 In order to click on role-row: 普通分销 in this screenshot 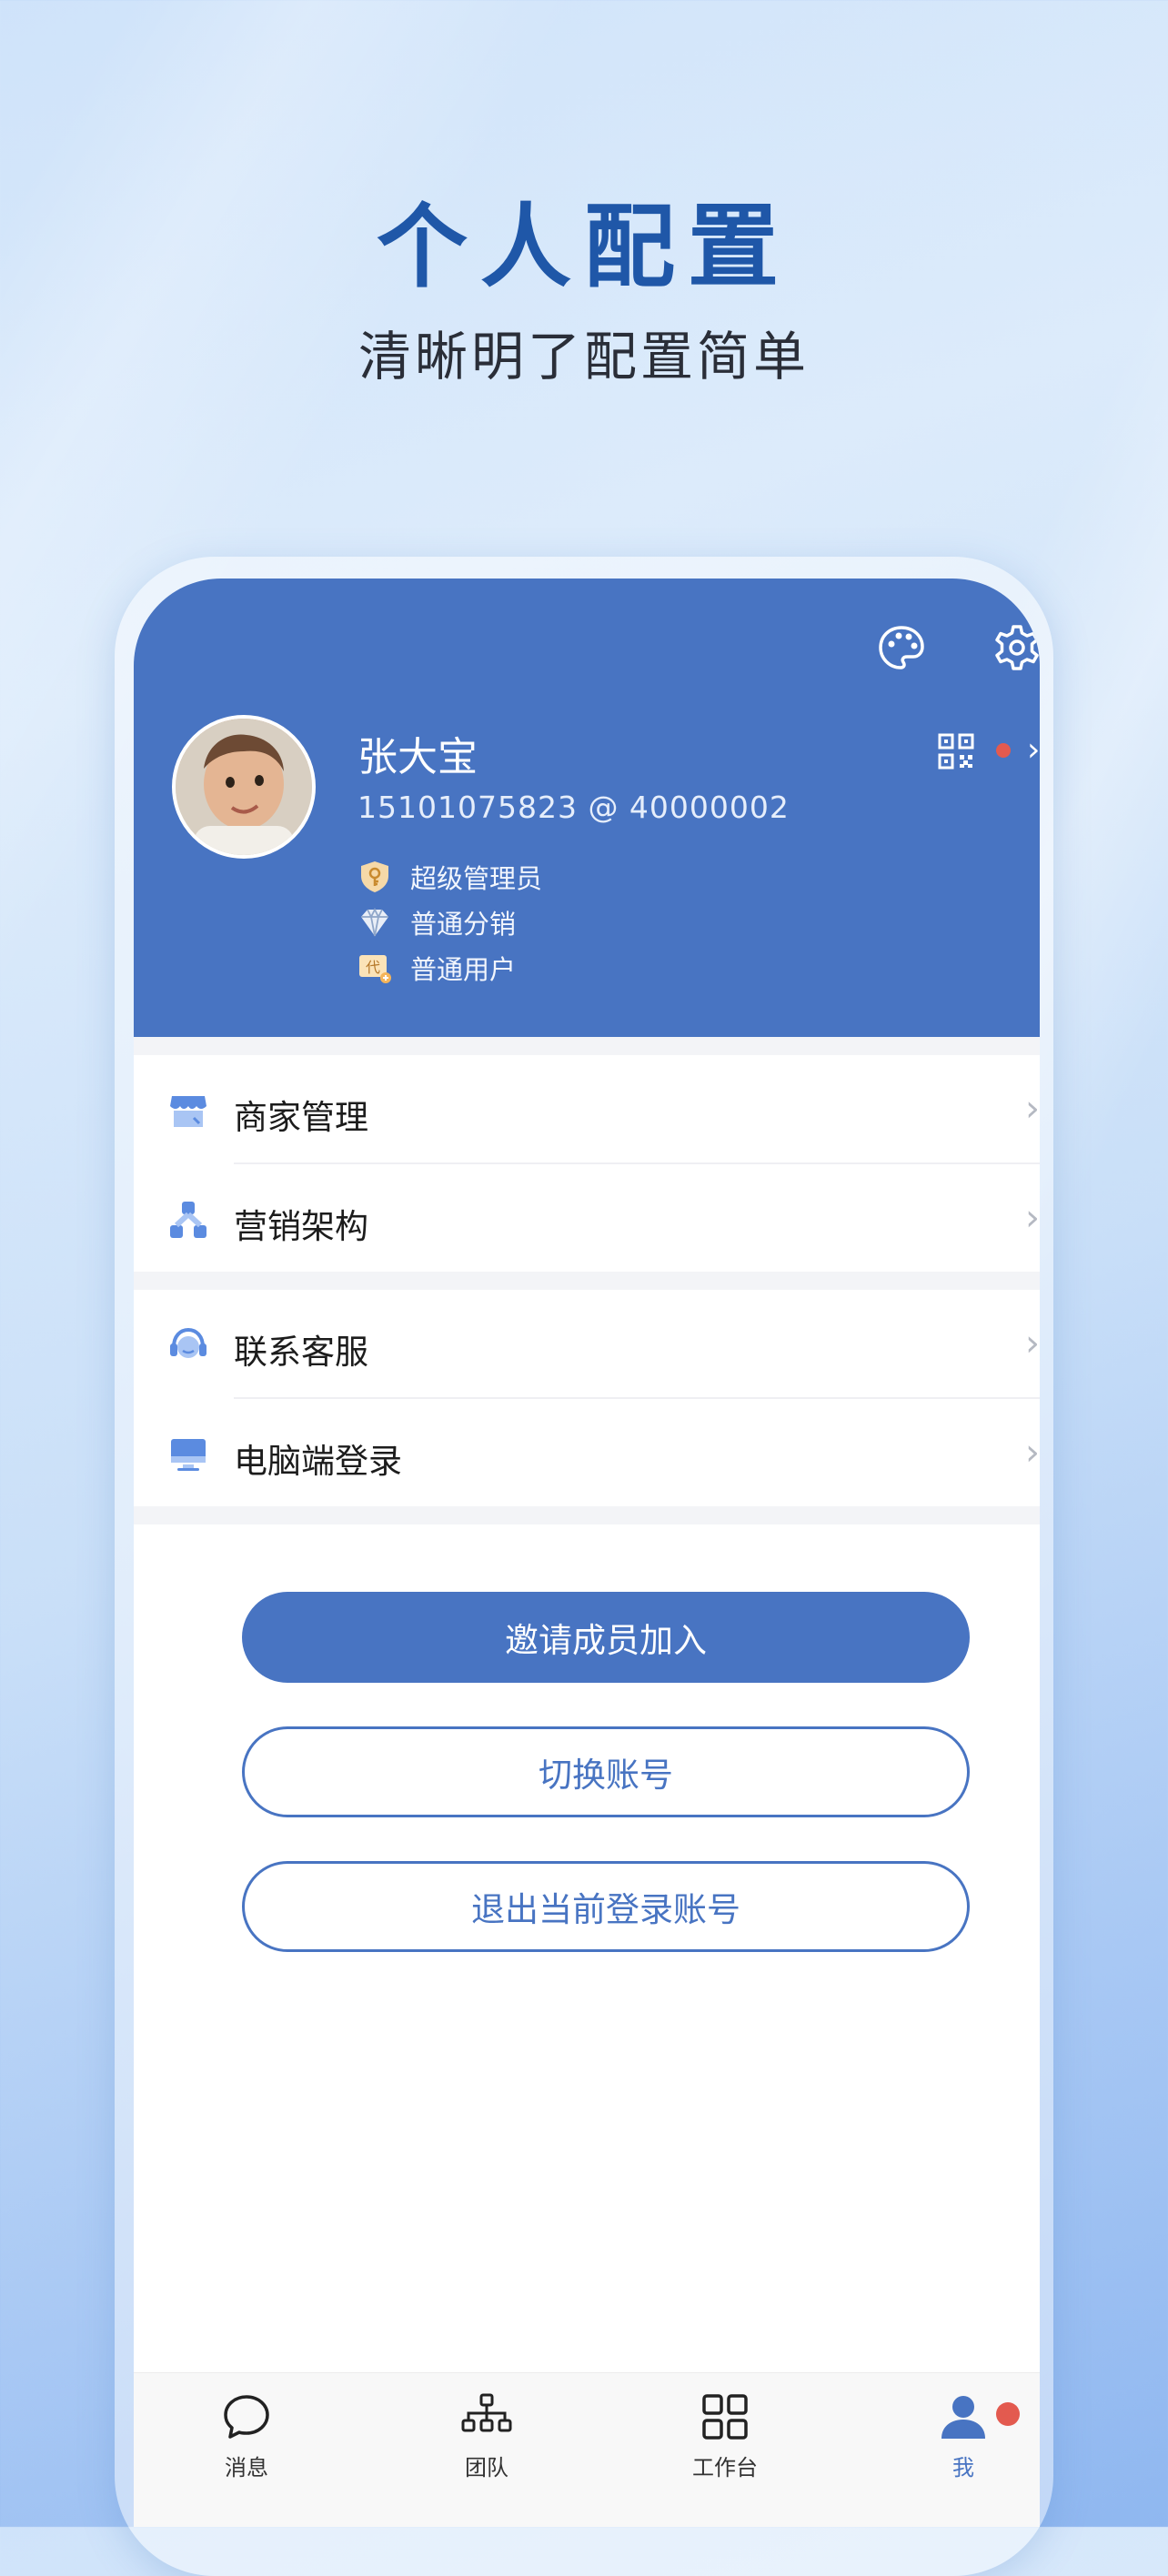, I will do `click(436, 922)`.